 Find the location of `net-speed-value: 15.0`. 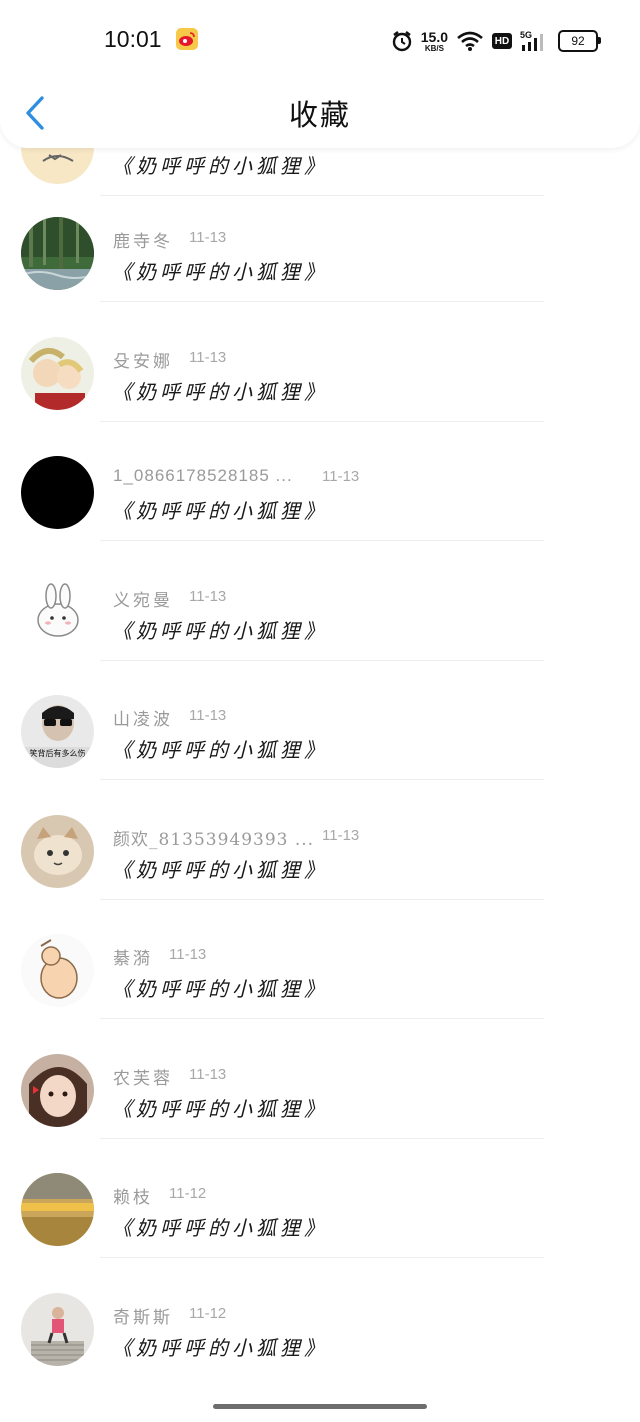

net-speed-value: 15.0 is located at coordinates (434, 36).